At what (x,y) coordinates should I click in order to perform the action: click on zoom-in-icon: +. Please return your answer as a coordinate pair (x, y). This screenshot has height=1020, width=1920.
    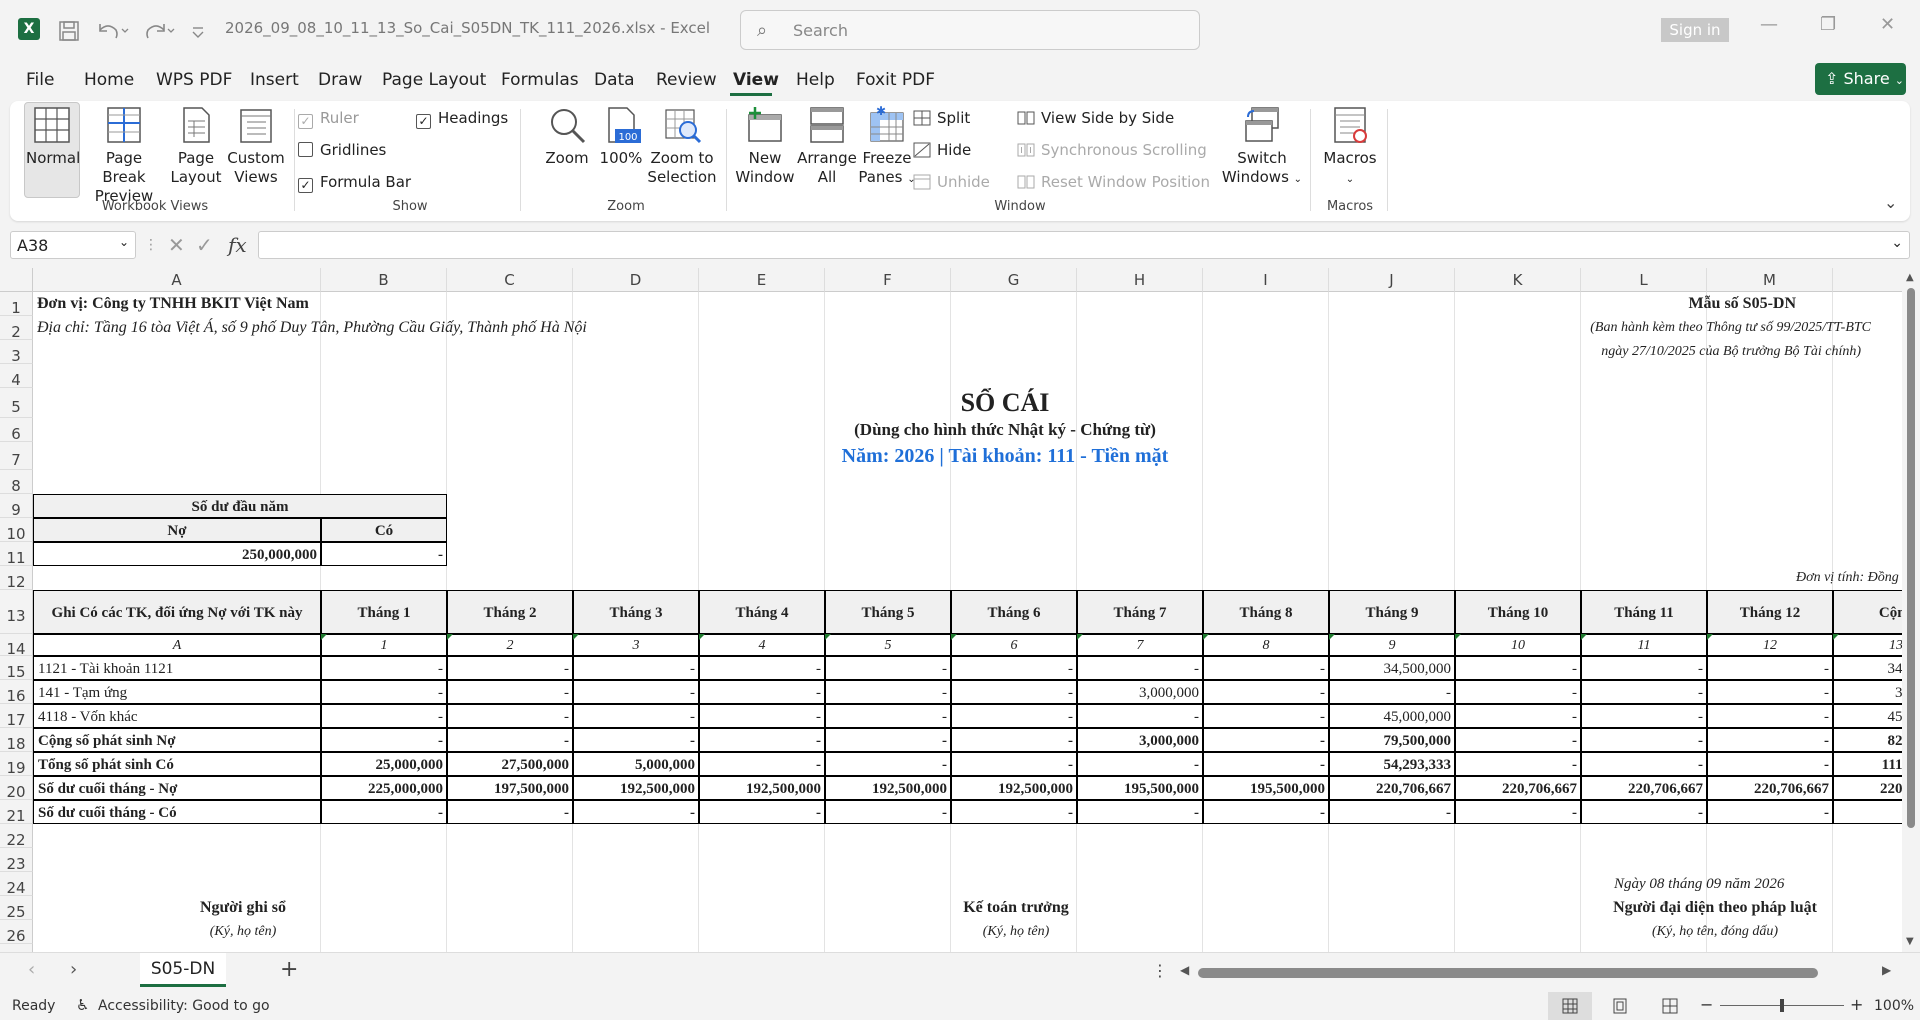
    Looking at the image, I should click on (1856, 1004).